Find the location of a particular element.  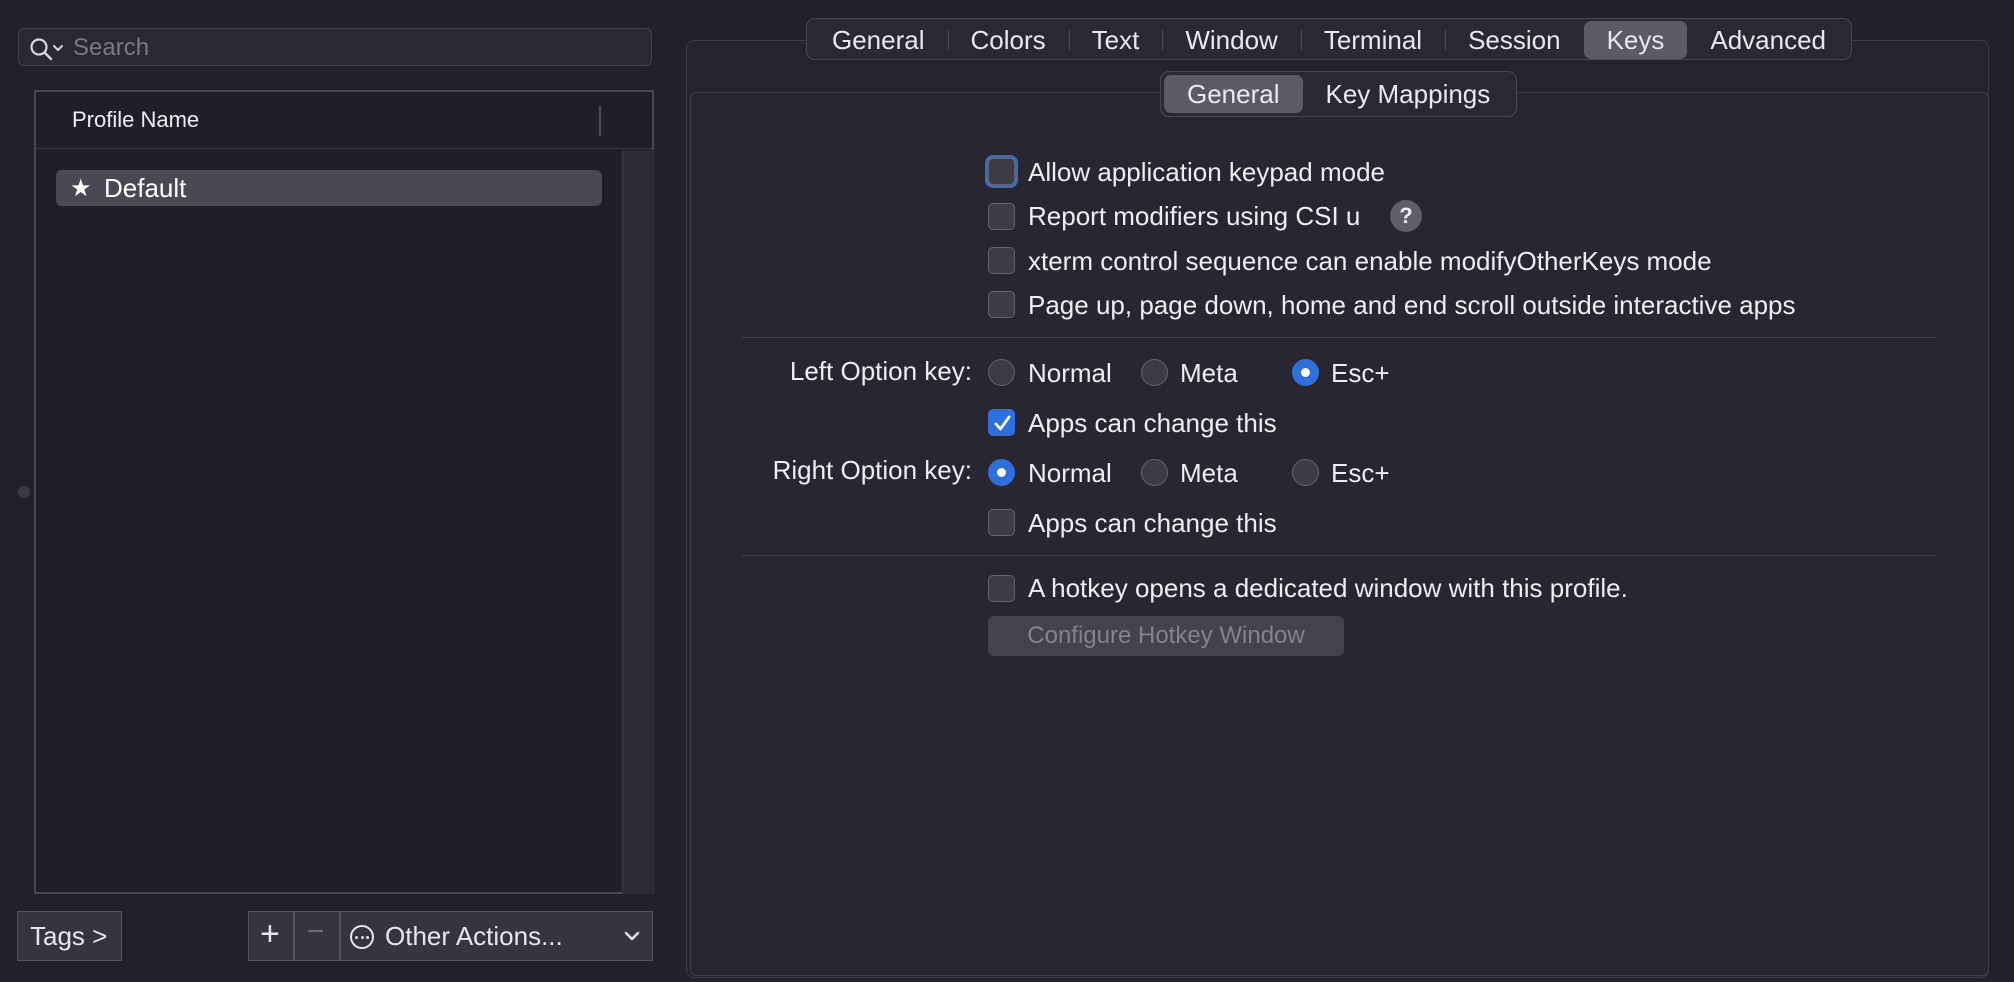

left-option-normal-label: Normal is located at coordinates (1070, 373).